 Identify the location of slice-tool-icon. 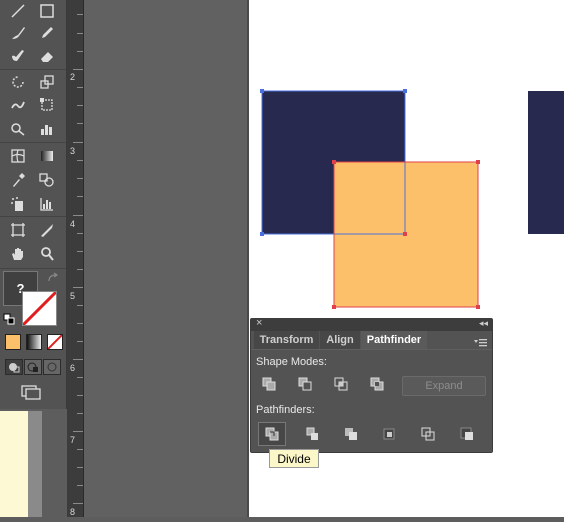
(47, 230).